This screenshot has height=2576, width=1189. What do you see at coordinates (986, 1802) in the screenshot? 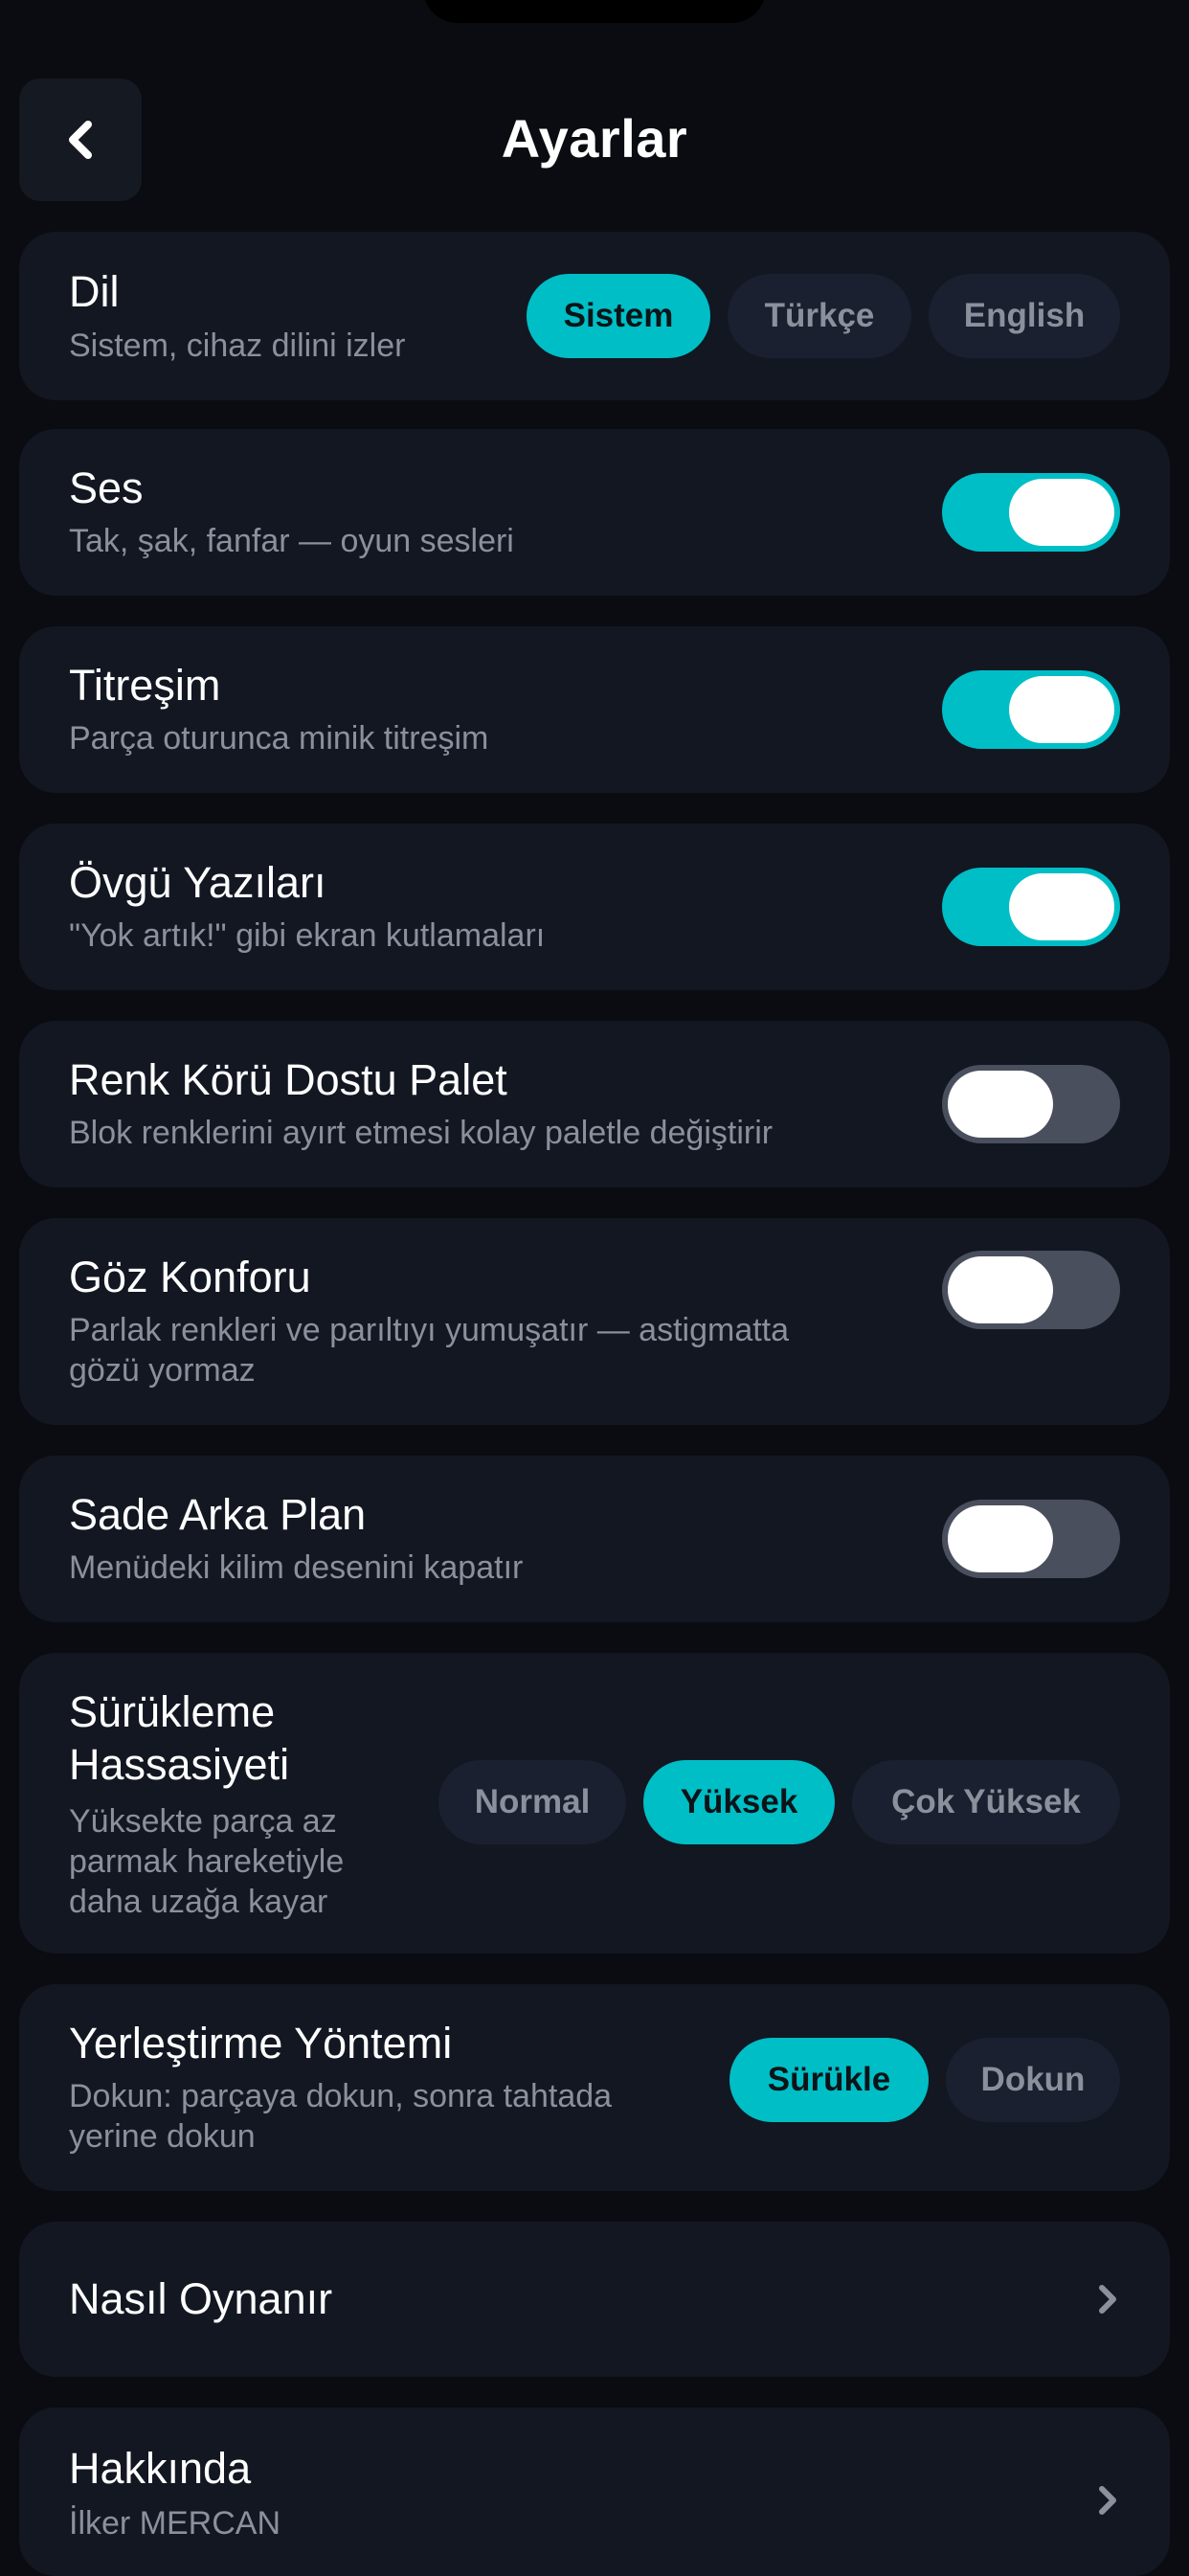
I see `sensitivity-option-very-high: Çok Yüksek` at bounding box center [986, 1802].